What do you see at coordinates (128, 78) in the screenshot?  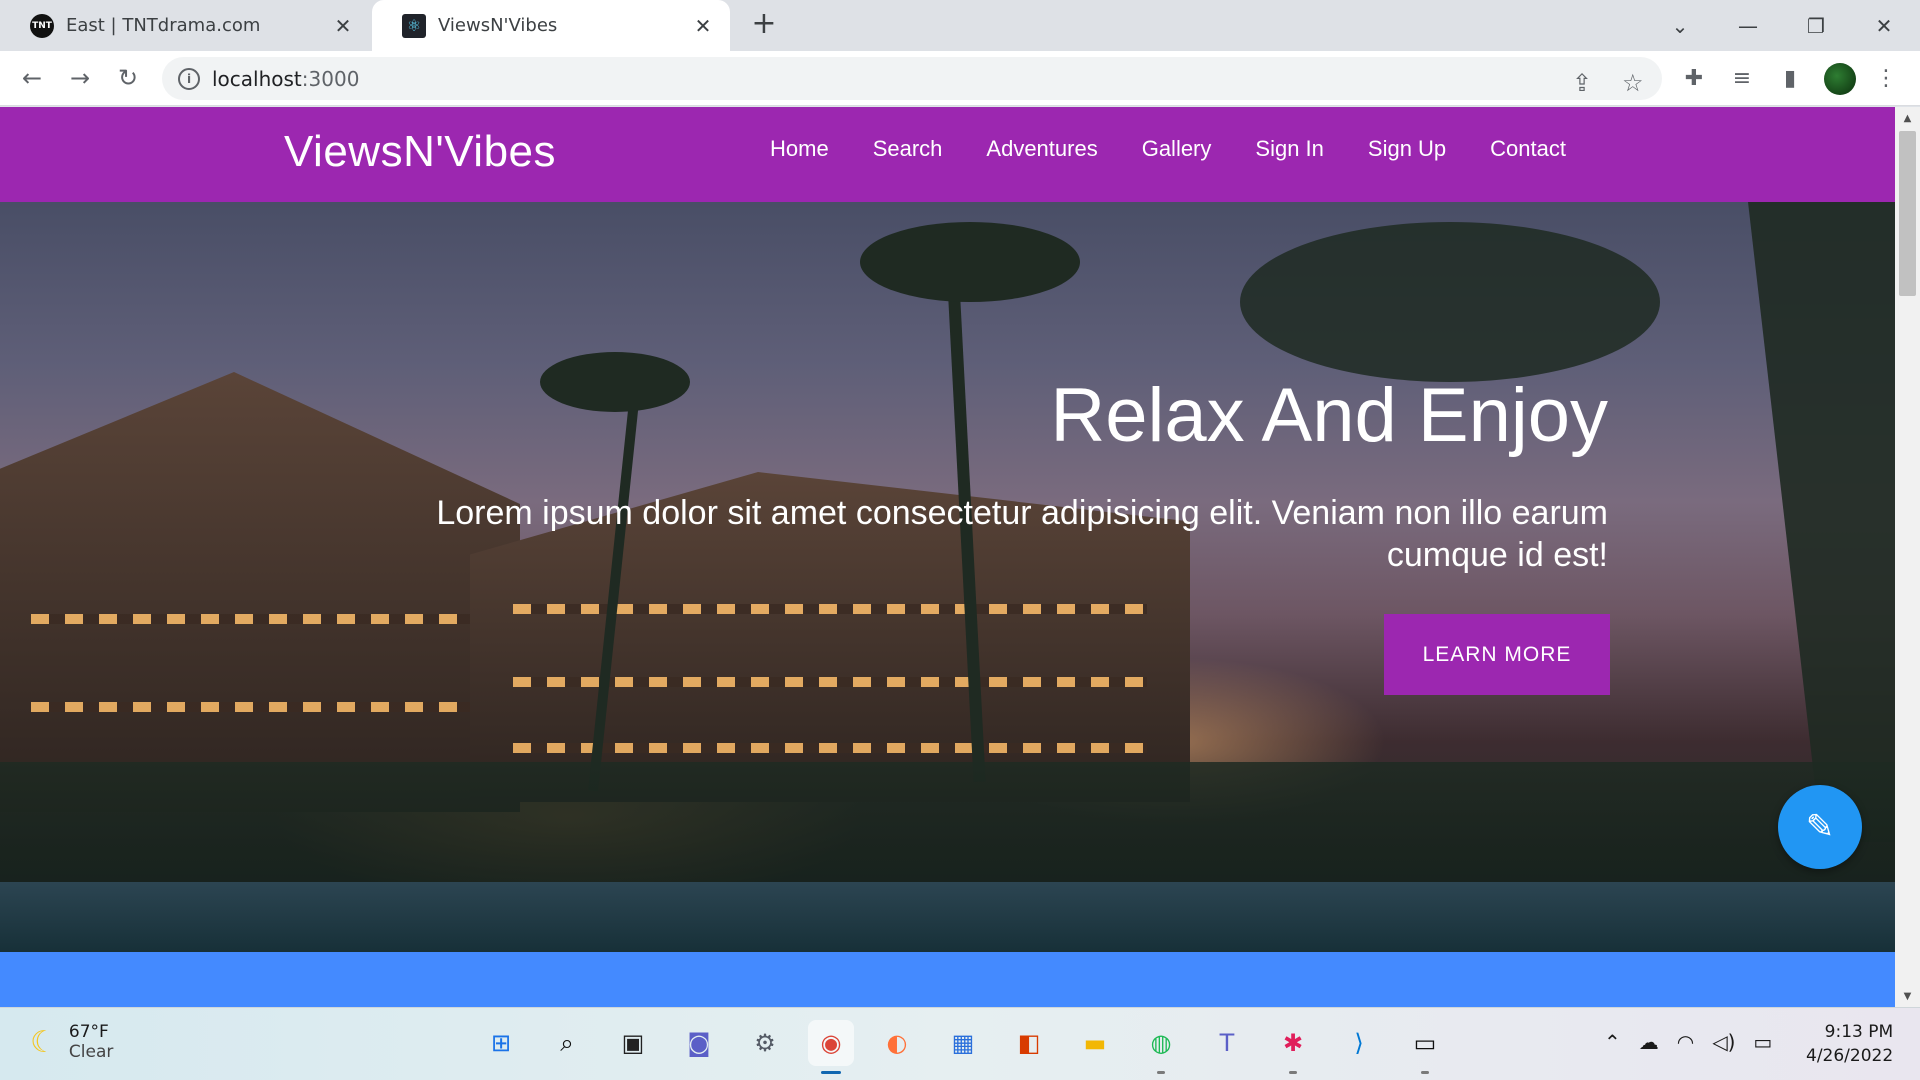 I see `reload-button: ↻` at bounding box center [128, 78].